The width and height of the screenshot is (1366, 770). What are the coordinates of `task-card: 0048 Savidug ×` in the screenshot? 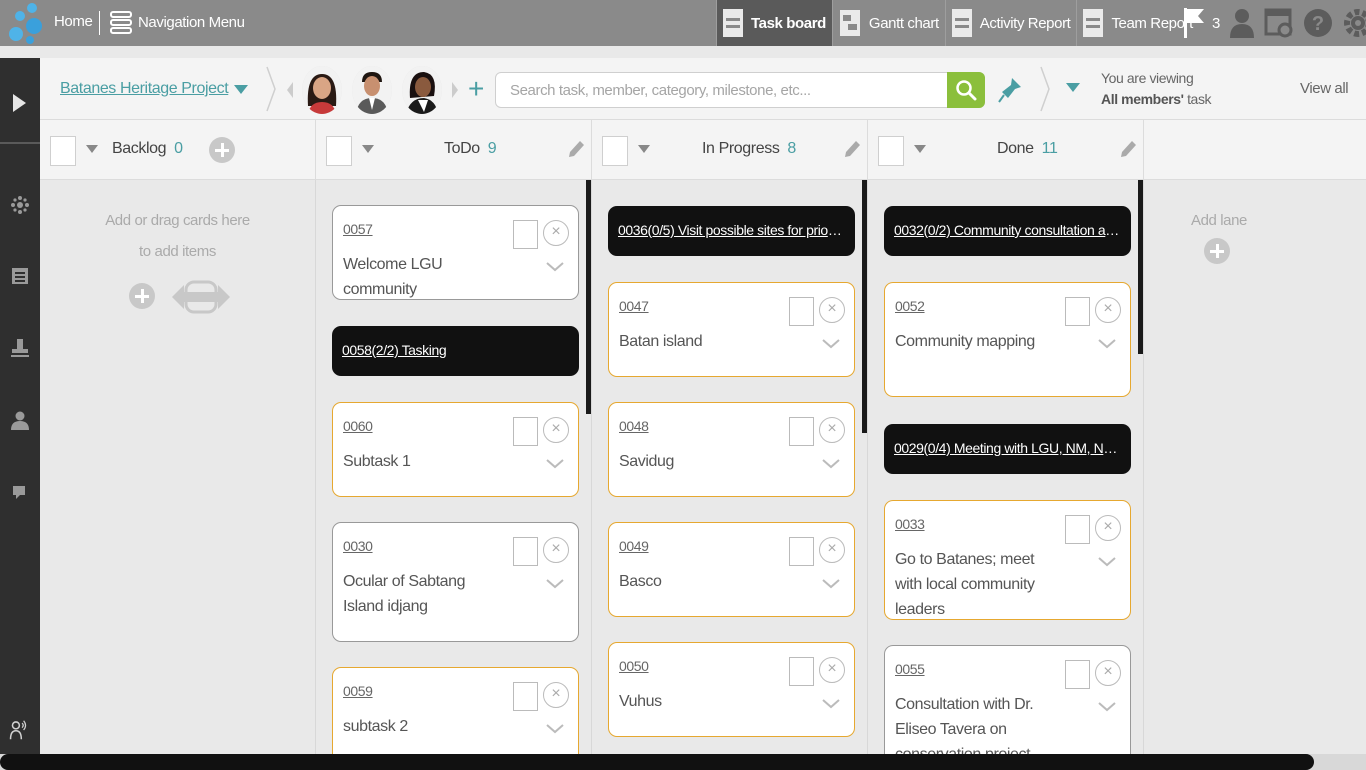 It's located at (731, 449).